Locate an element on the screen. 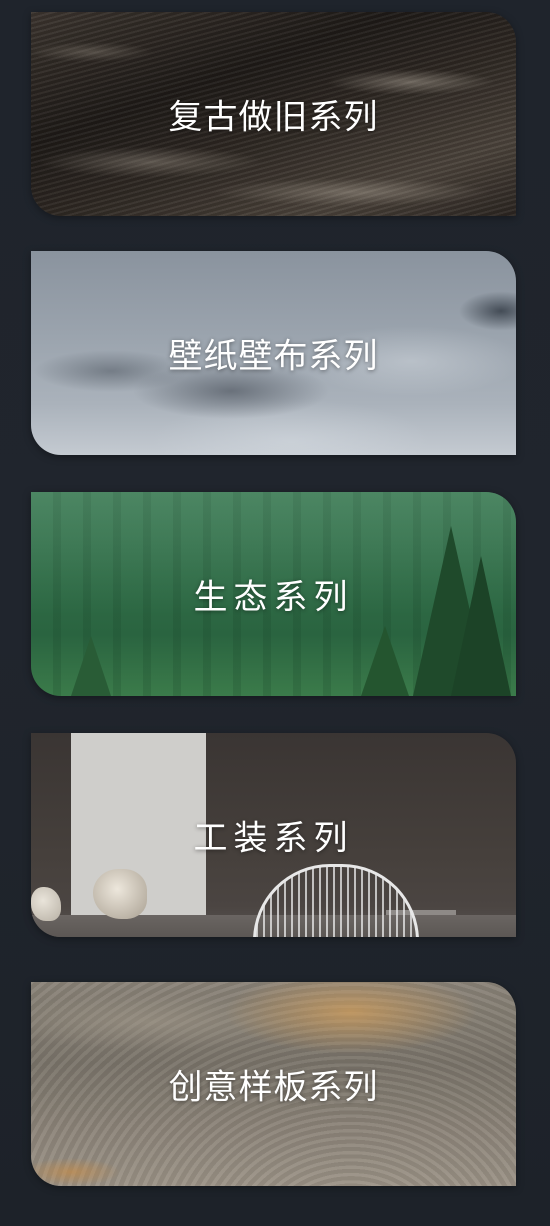  series-card-workwear: 工装系列 is located at coordinates (273, 835).